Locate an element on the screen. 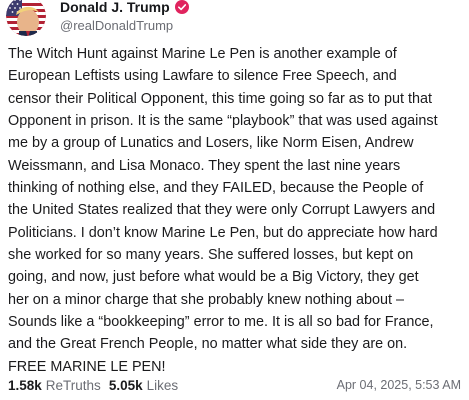  post-header: Donald J. Trump @realDonaldTrump is located at coordinates (97, 20).